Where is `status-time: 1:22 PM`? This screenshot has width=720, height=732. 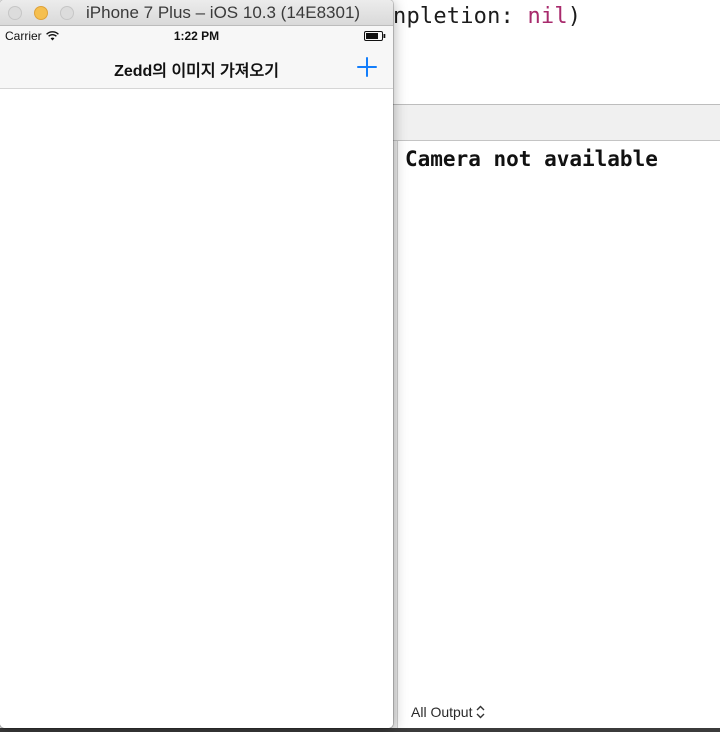 status-time: 1:22 PM is located at coordinates (196, 36).